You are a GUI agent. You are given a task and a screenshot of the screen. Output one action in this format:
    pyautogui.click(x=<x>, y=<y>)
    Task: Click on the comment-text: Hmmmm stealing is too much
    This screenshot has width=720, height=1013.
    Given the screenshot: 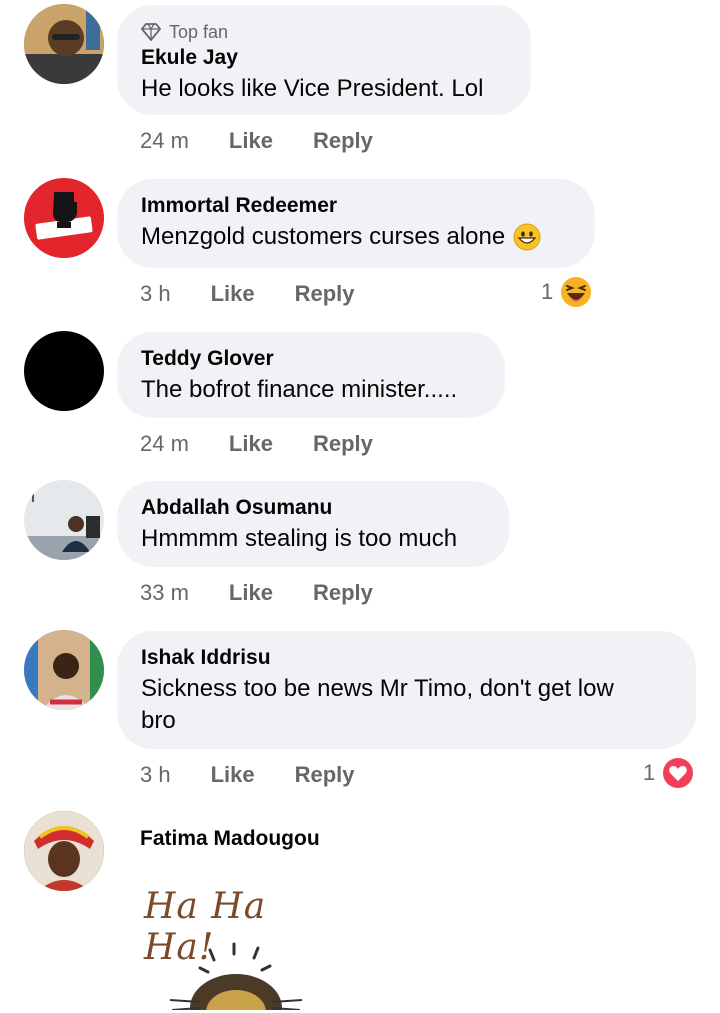 What is the action you would take?
    pyautogui.click(x=299, y=538)
    